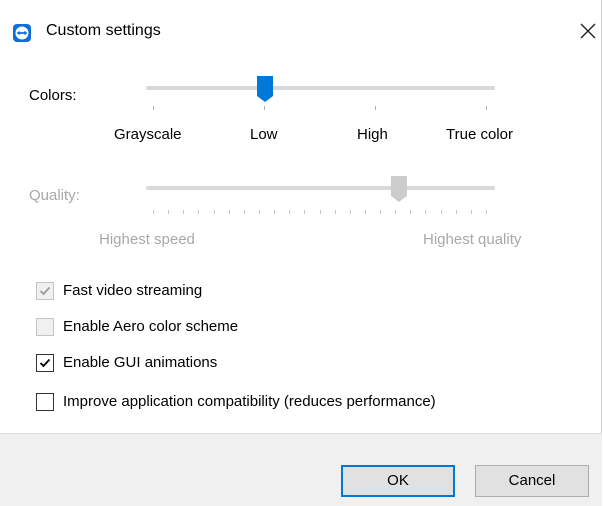 The image size is (603, 506). Describe the element at coordinates (472, 239) in the screenshot. I see `quality-max-label: Highest quality` at that location.